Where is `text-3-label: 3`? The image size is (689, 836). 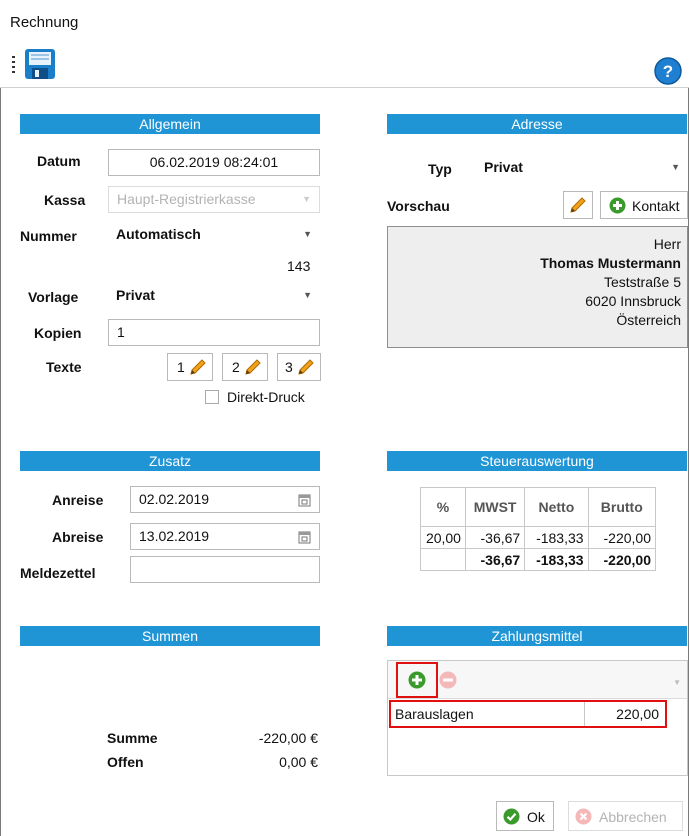
text-3-label: 3 is located at coordinates (289, 367).